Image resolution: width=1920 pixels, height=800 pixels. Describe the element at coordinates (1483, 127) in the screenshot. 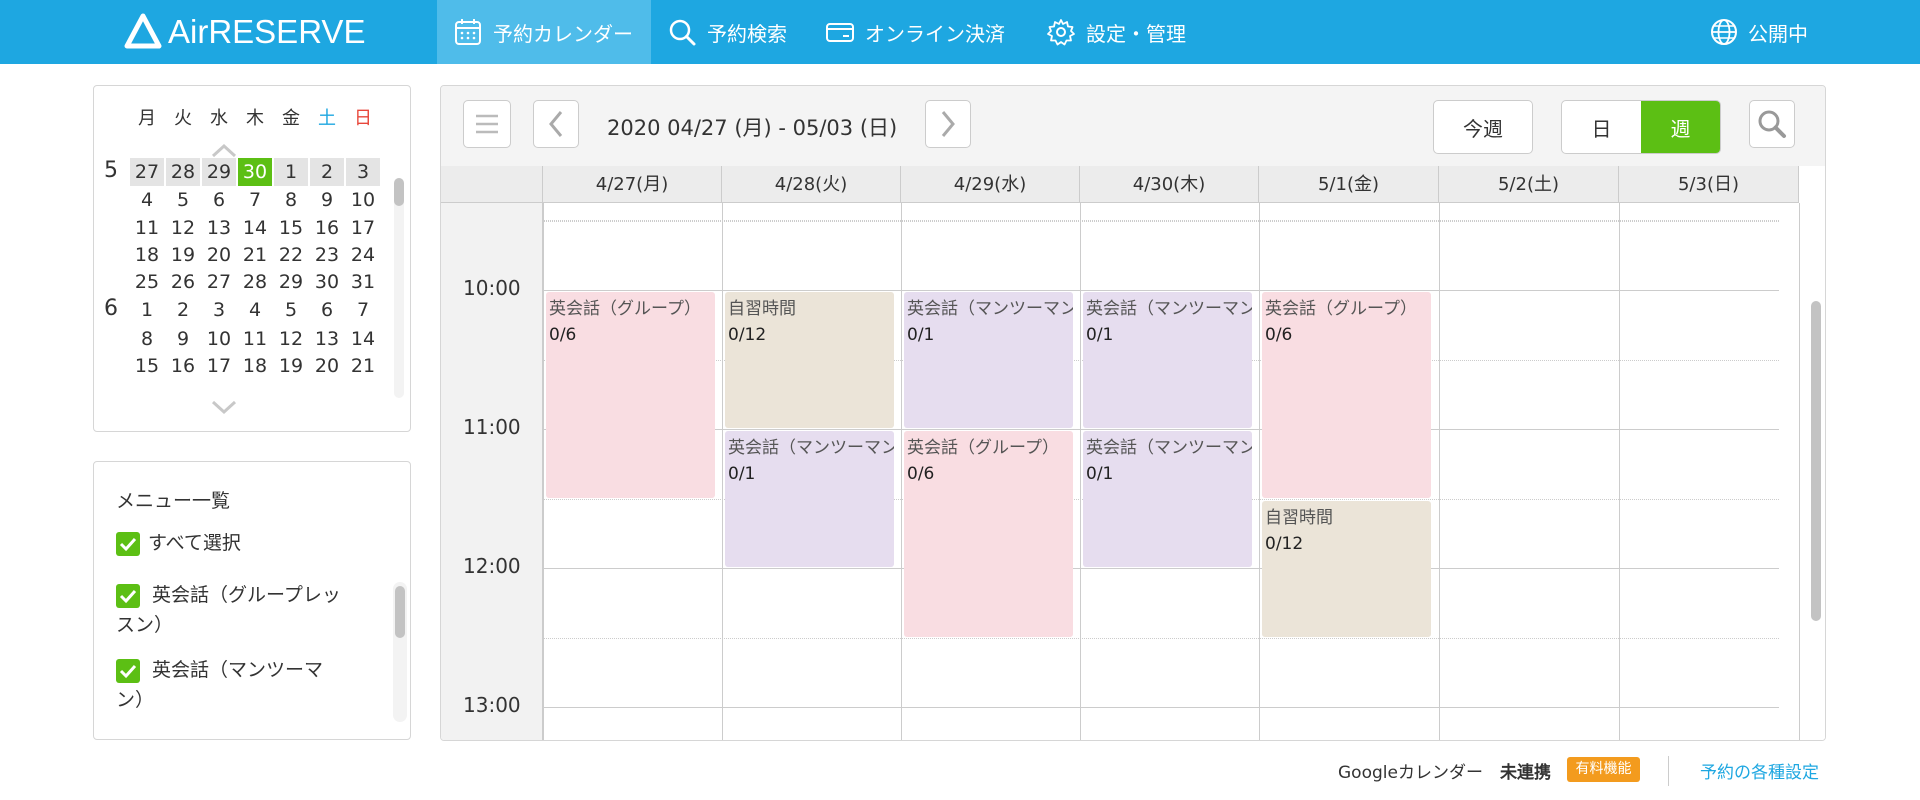

I see `this-week-button: 今週` at that location.